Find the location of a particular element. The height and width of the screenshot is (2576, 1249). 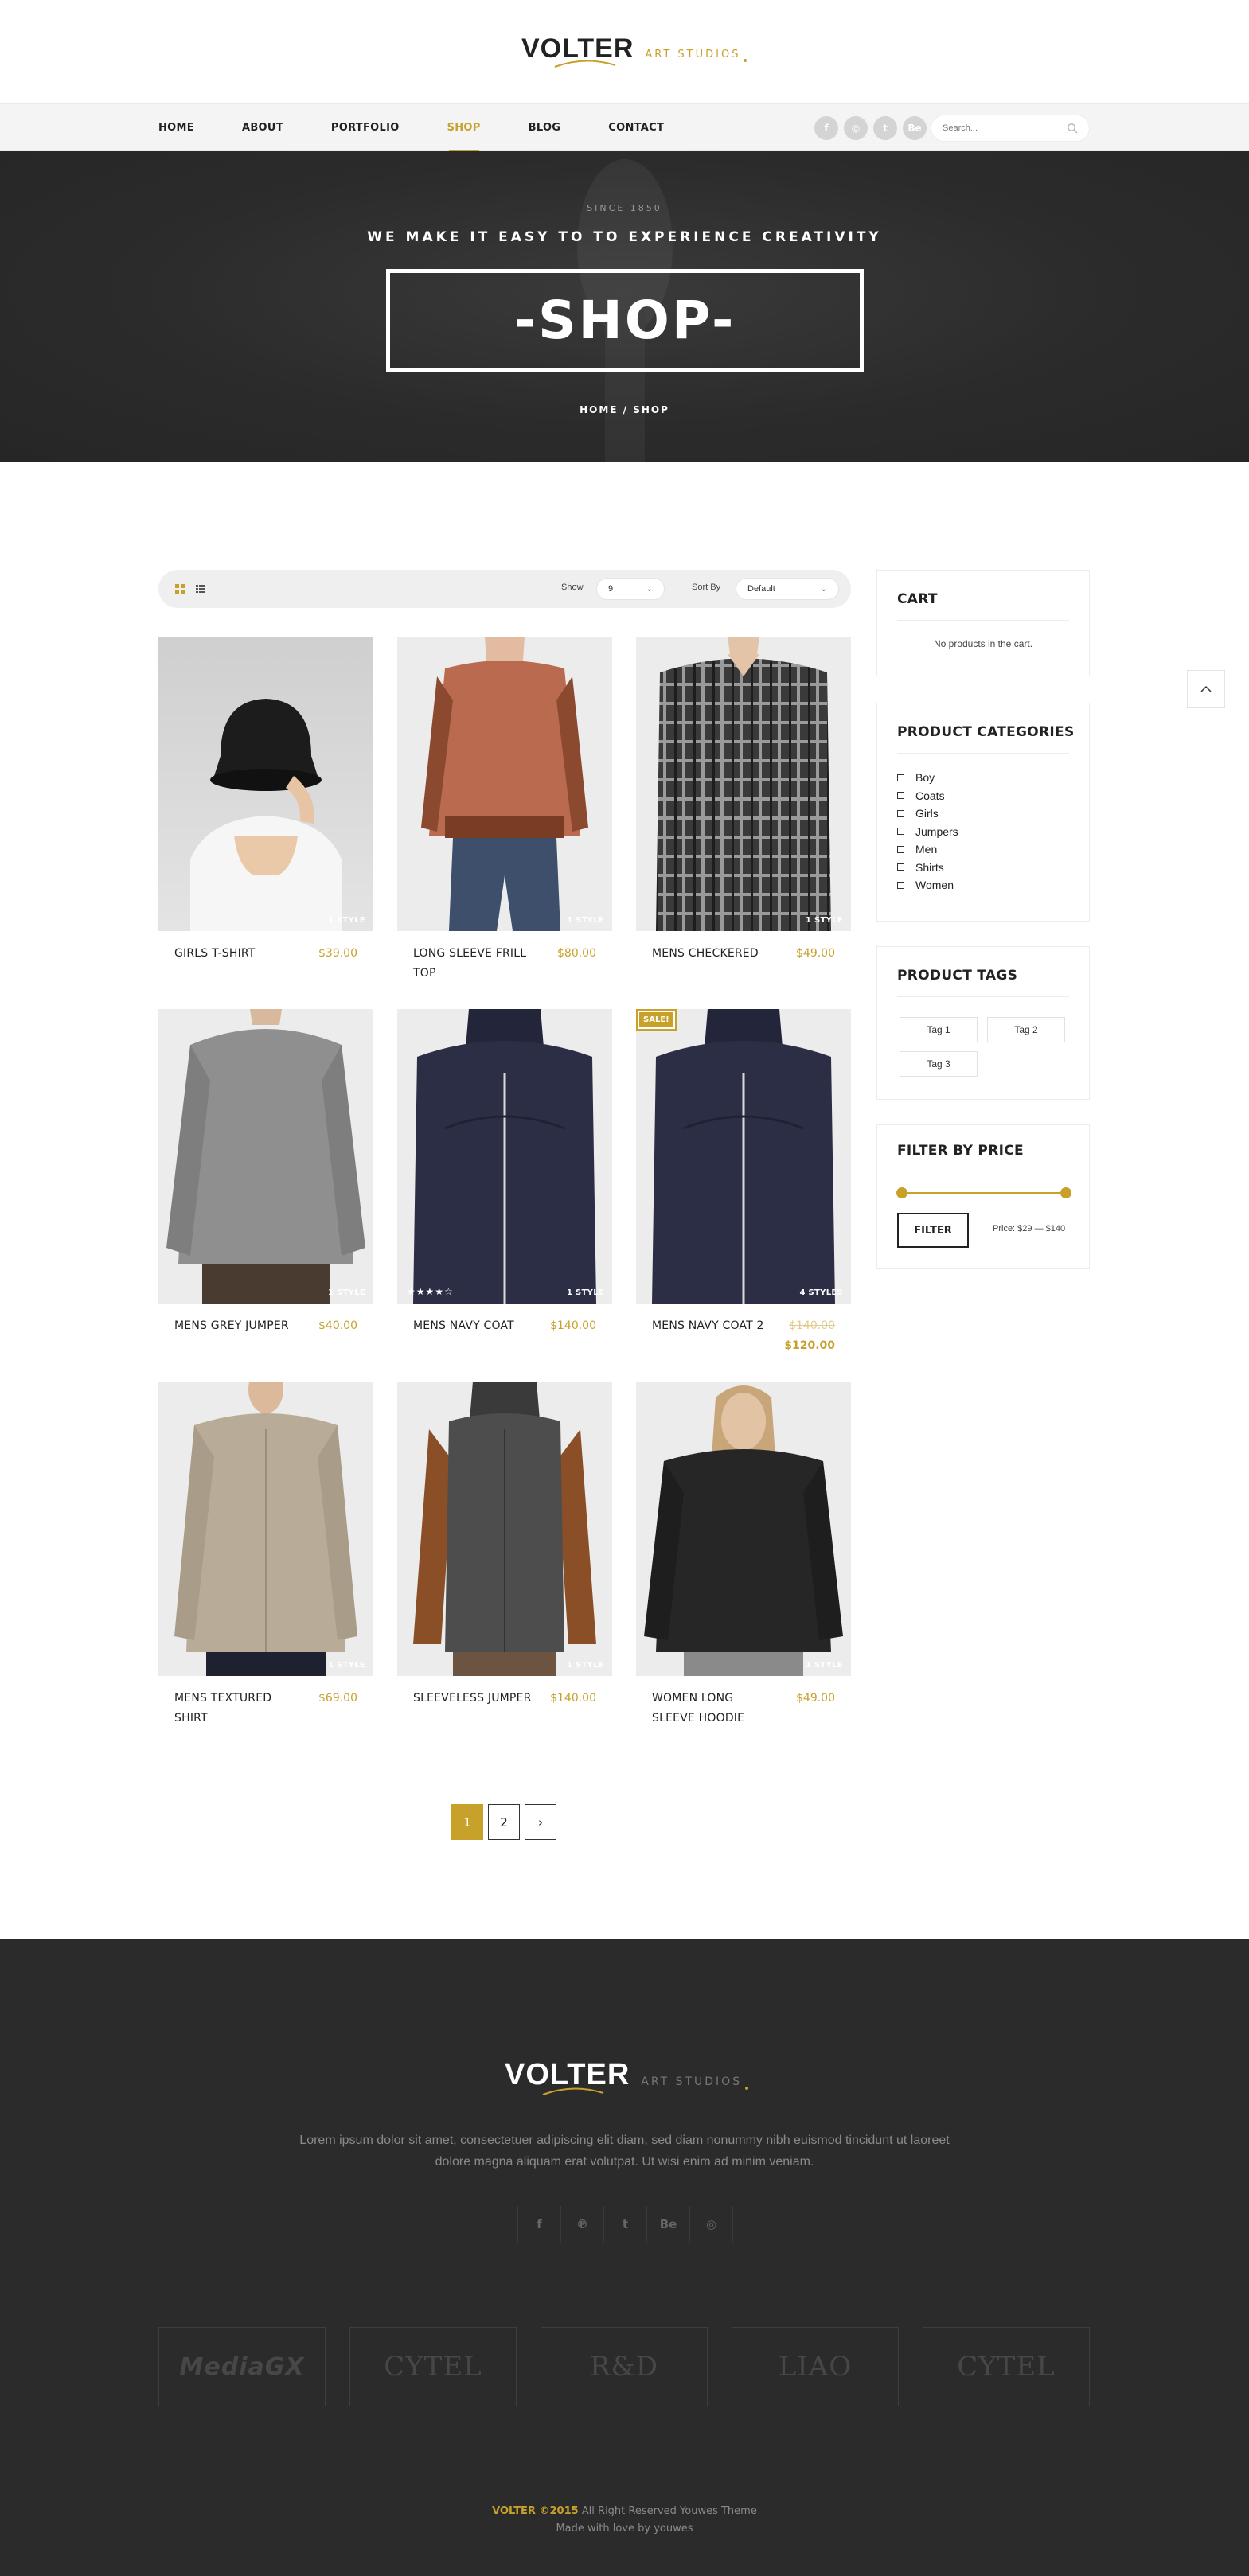

price-slider-min-handle is located at coordinates (901, 1192).